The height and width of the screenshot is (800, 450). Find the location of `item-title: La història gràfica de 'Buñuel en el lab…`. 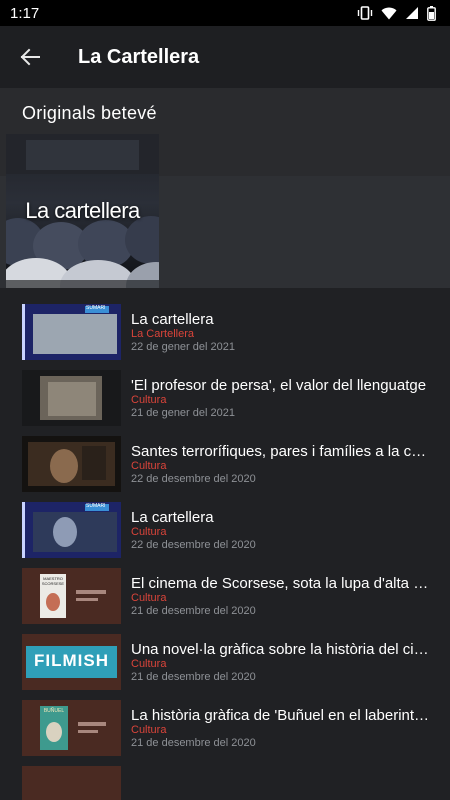

item-title: La història gràfica de 'Buñuel en el lab… is located at coordinates (281, 715).